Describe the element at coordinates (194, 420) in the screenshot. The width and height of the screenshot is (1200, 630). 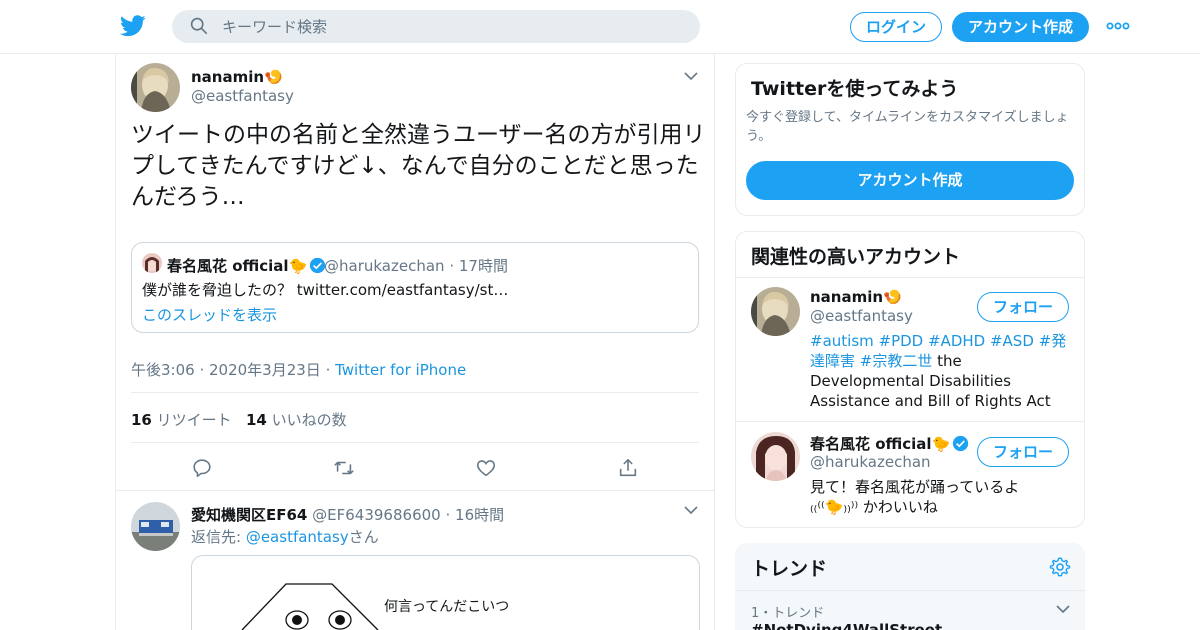
I see `retweet-count-label: リツイート` at that location.